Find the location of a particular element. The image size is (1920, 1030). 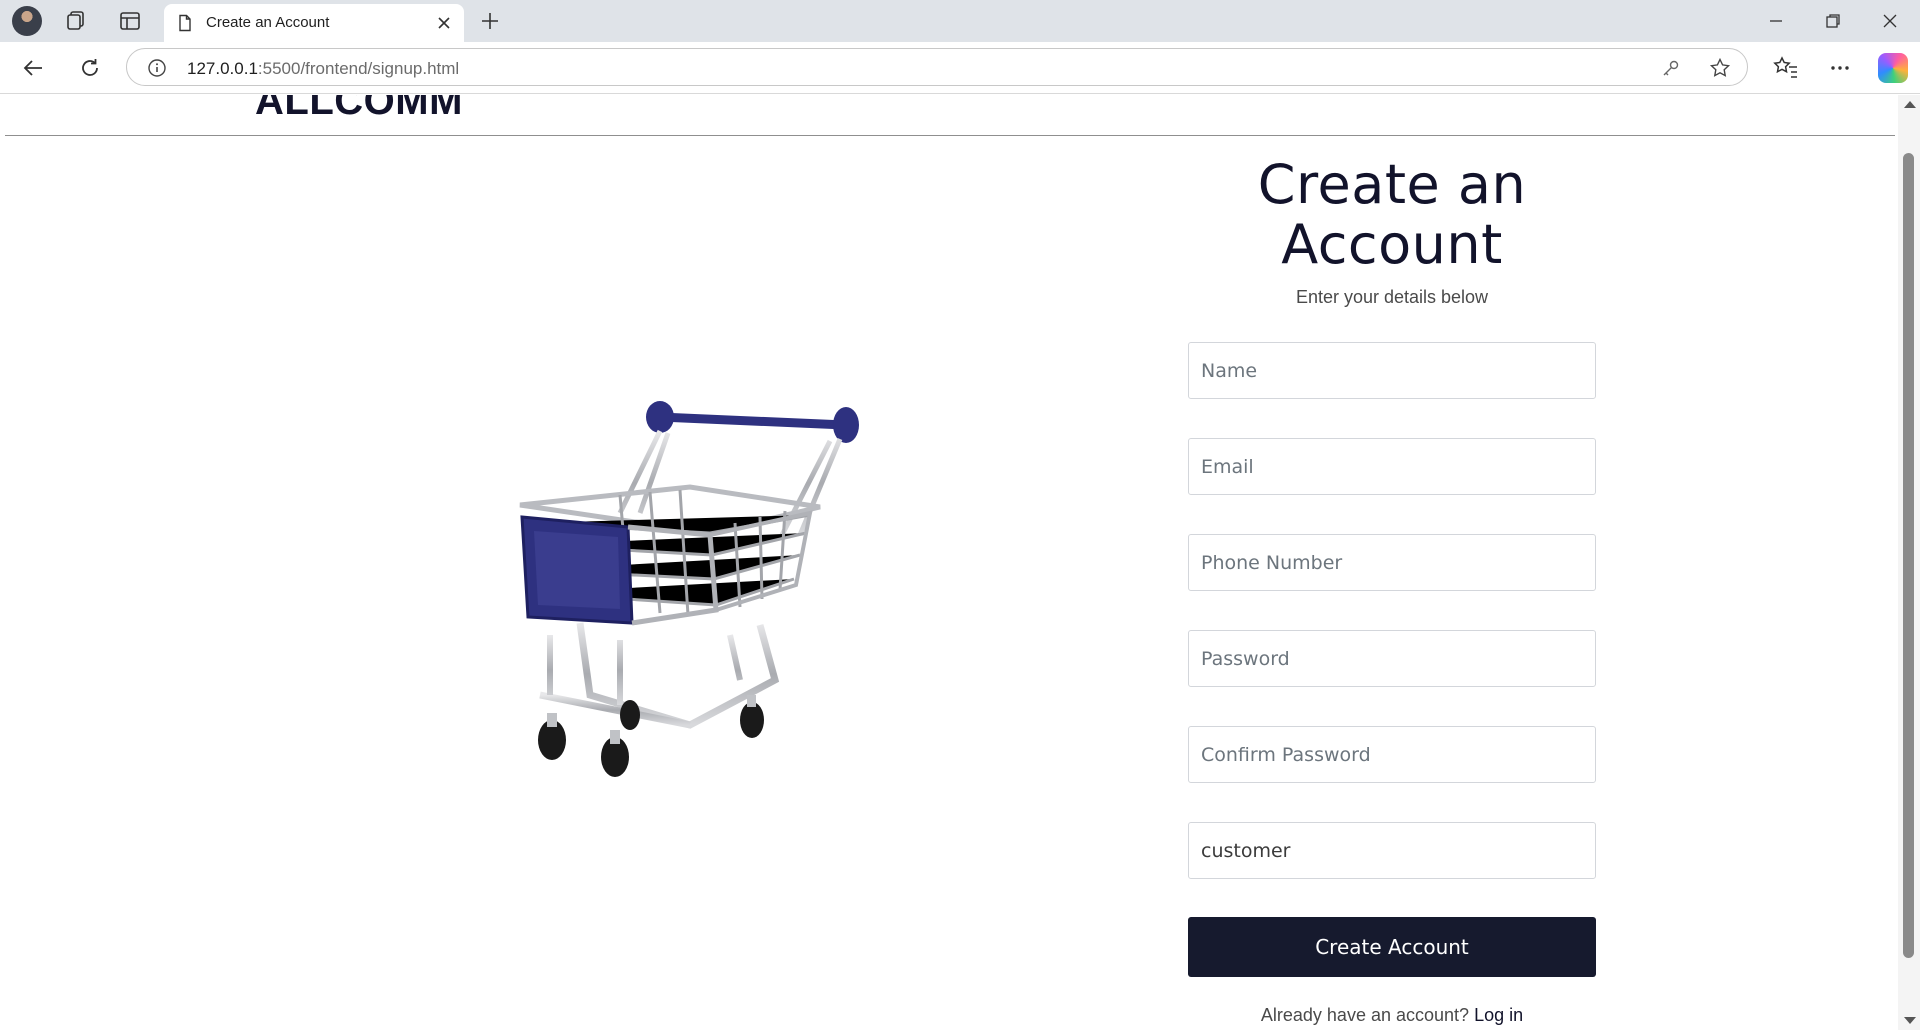

scroll-up-arrow-icon is located at coordinates (1910, 104).